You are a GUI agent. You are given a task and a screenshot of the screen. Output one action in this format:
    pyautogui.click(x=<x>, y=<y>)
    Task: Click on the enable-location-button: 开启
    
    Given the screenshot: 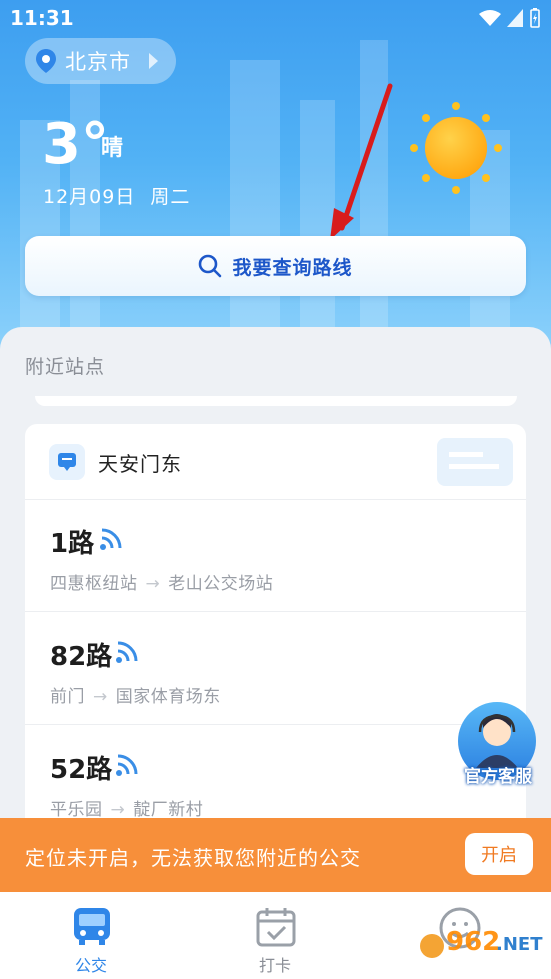 What is the action you would take?
    pyautogui.click(x=499, y=854)
    